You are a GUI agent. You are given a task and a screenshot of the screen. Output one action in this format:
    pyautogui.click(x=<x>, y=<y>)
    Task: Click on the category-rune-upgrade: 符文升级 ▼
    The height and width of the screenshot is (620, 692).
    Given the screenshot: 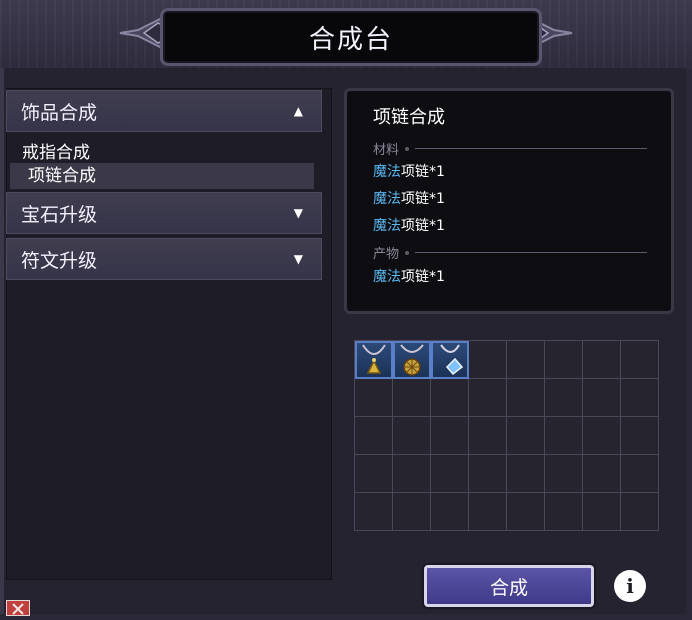 What is the action you would take?
    pyautogui.click(x=164, y=259)
    